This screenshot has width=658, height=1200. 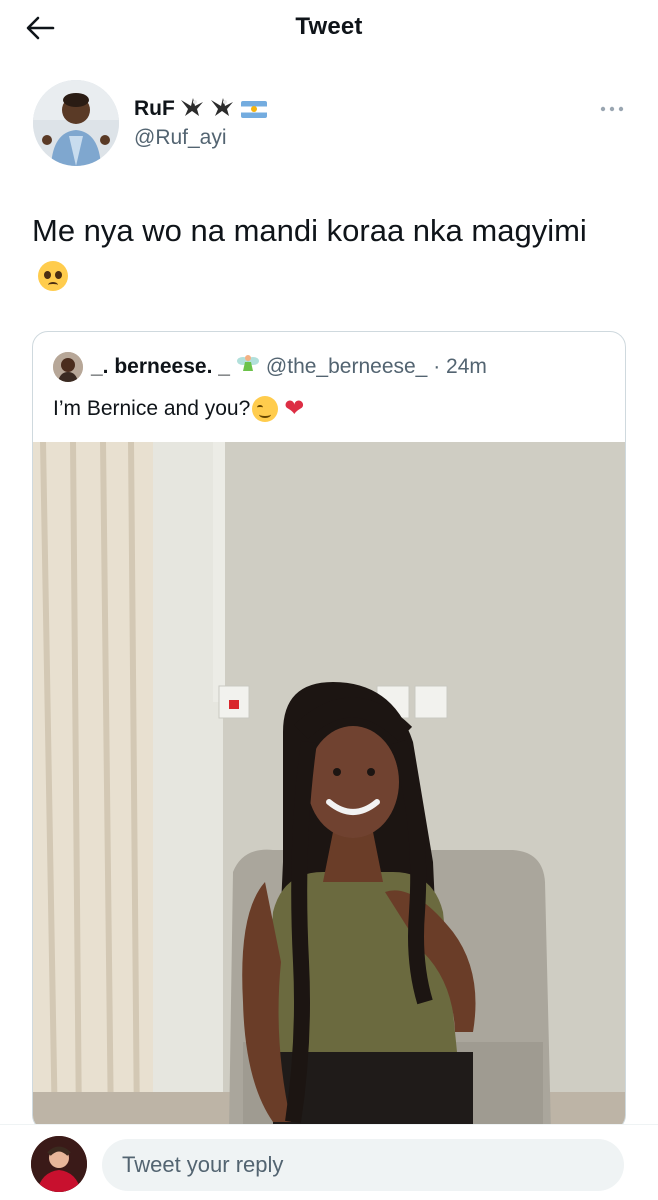 What do you see at coordinates (68, 367) in the screenshot?
I see `quoted-author-avatar` at bounding box center [68, 367].